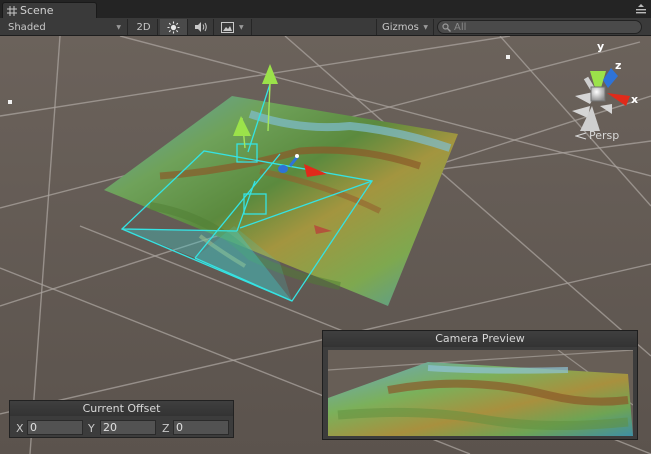 This screenshot has height=454, width=651. I want to click on camera-preview-panel: Camera Preview, so click(480, 385).